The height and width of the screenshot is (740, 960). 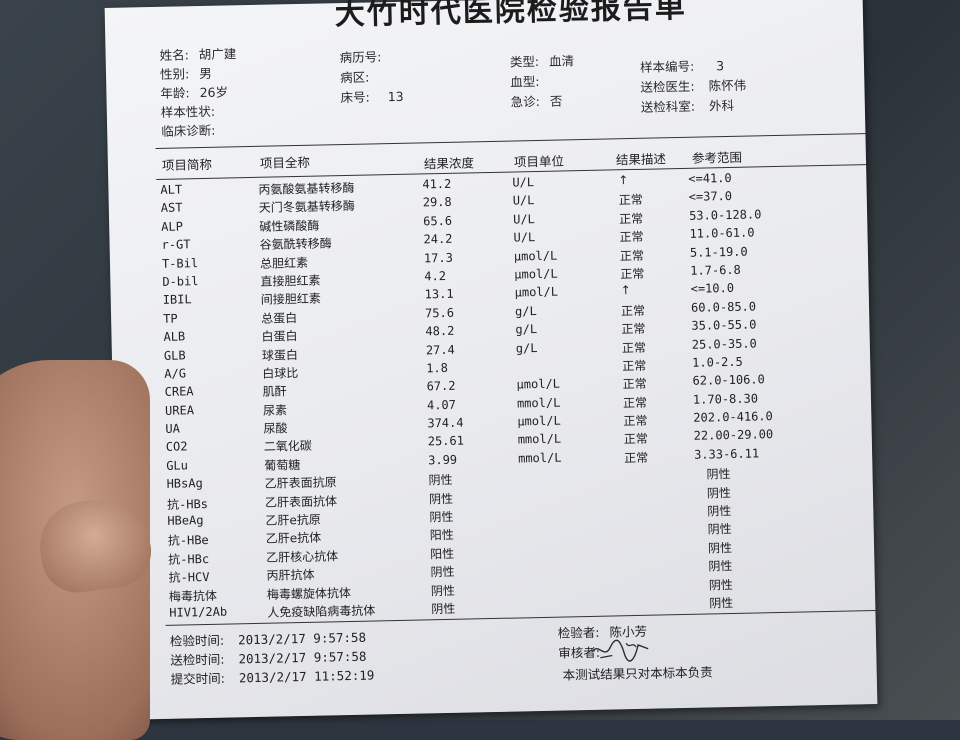 What do you see at coordinates (440, 349) in the screenshot?
I see `cell-value: 27.4` at bounding box center [440, 349].